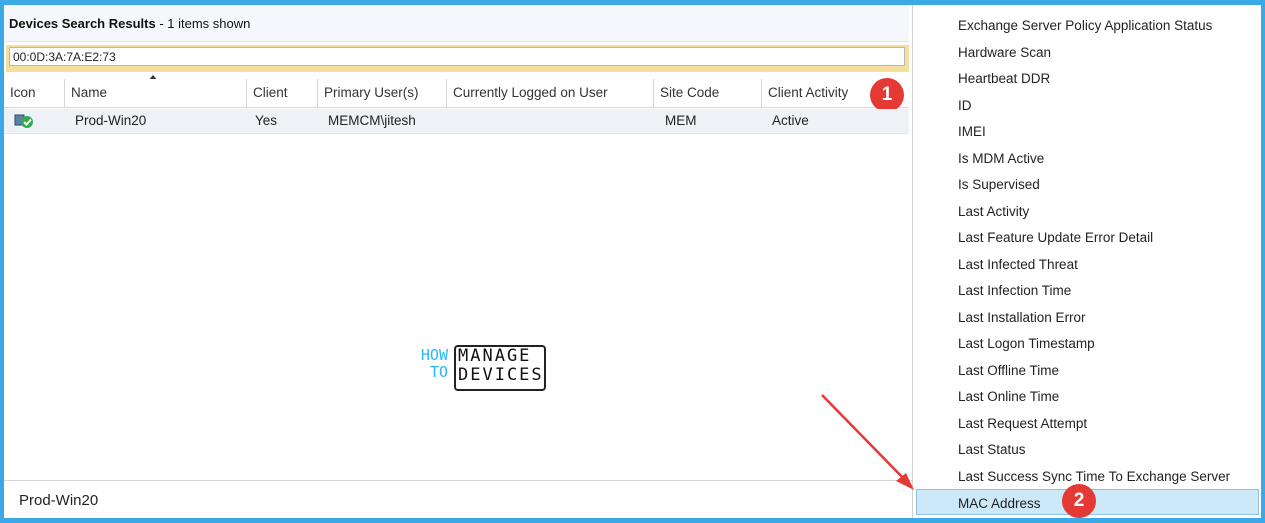 Image resolution: width=1265 pixels, height=523 pixels. Describe the element at coordinates (1026, 343) in the screenshot. I see `menu-item: Last Logon Timestamp` at that location.